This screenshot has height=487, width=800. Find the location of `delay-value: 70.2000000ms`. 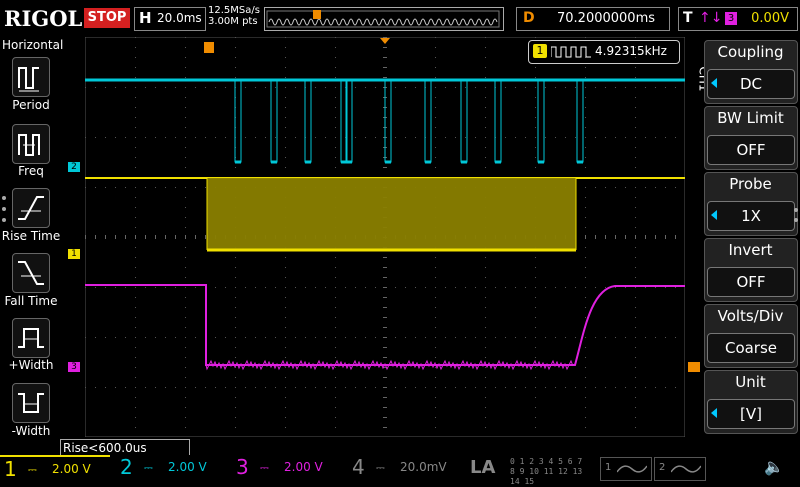

delay-value: 70.2000000ms is located at coordinates (606, 18).